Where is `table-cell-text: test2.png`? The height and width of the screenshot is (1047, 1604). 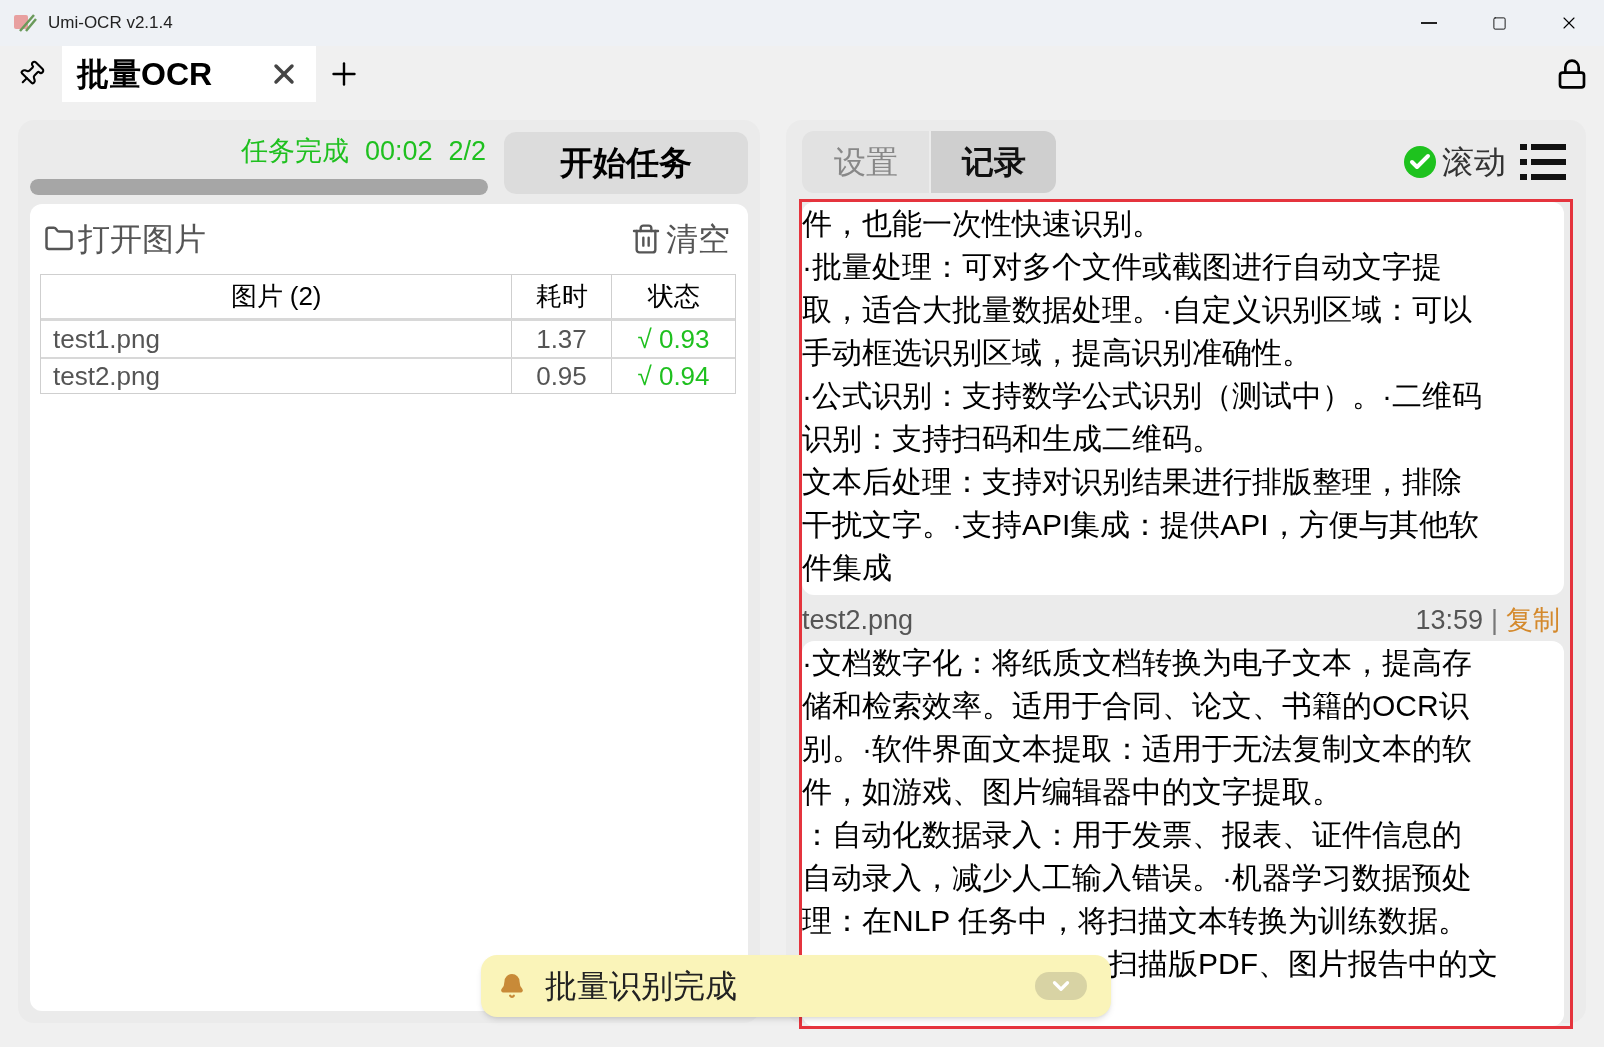 table-cell-text: test2.png is located at coordinates (106, 376).